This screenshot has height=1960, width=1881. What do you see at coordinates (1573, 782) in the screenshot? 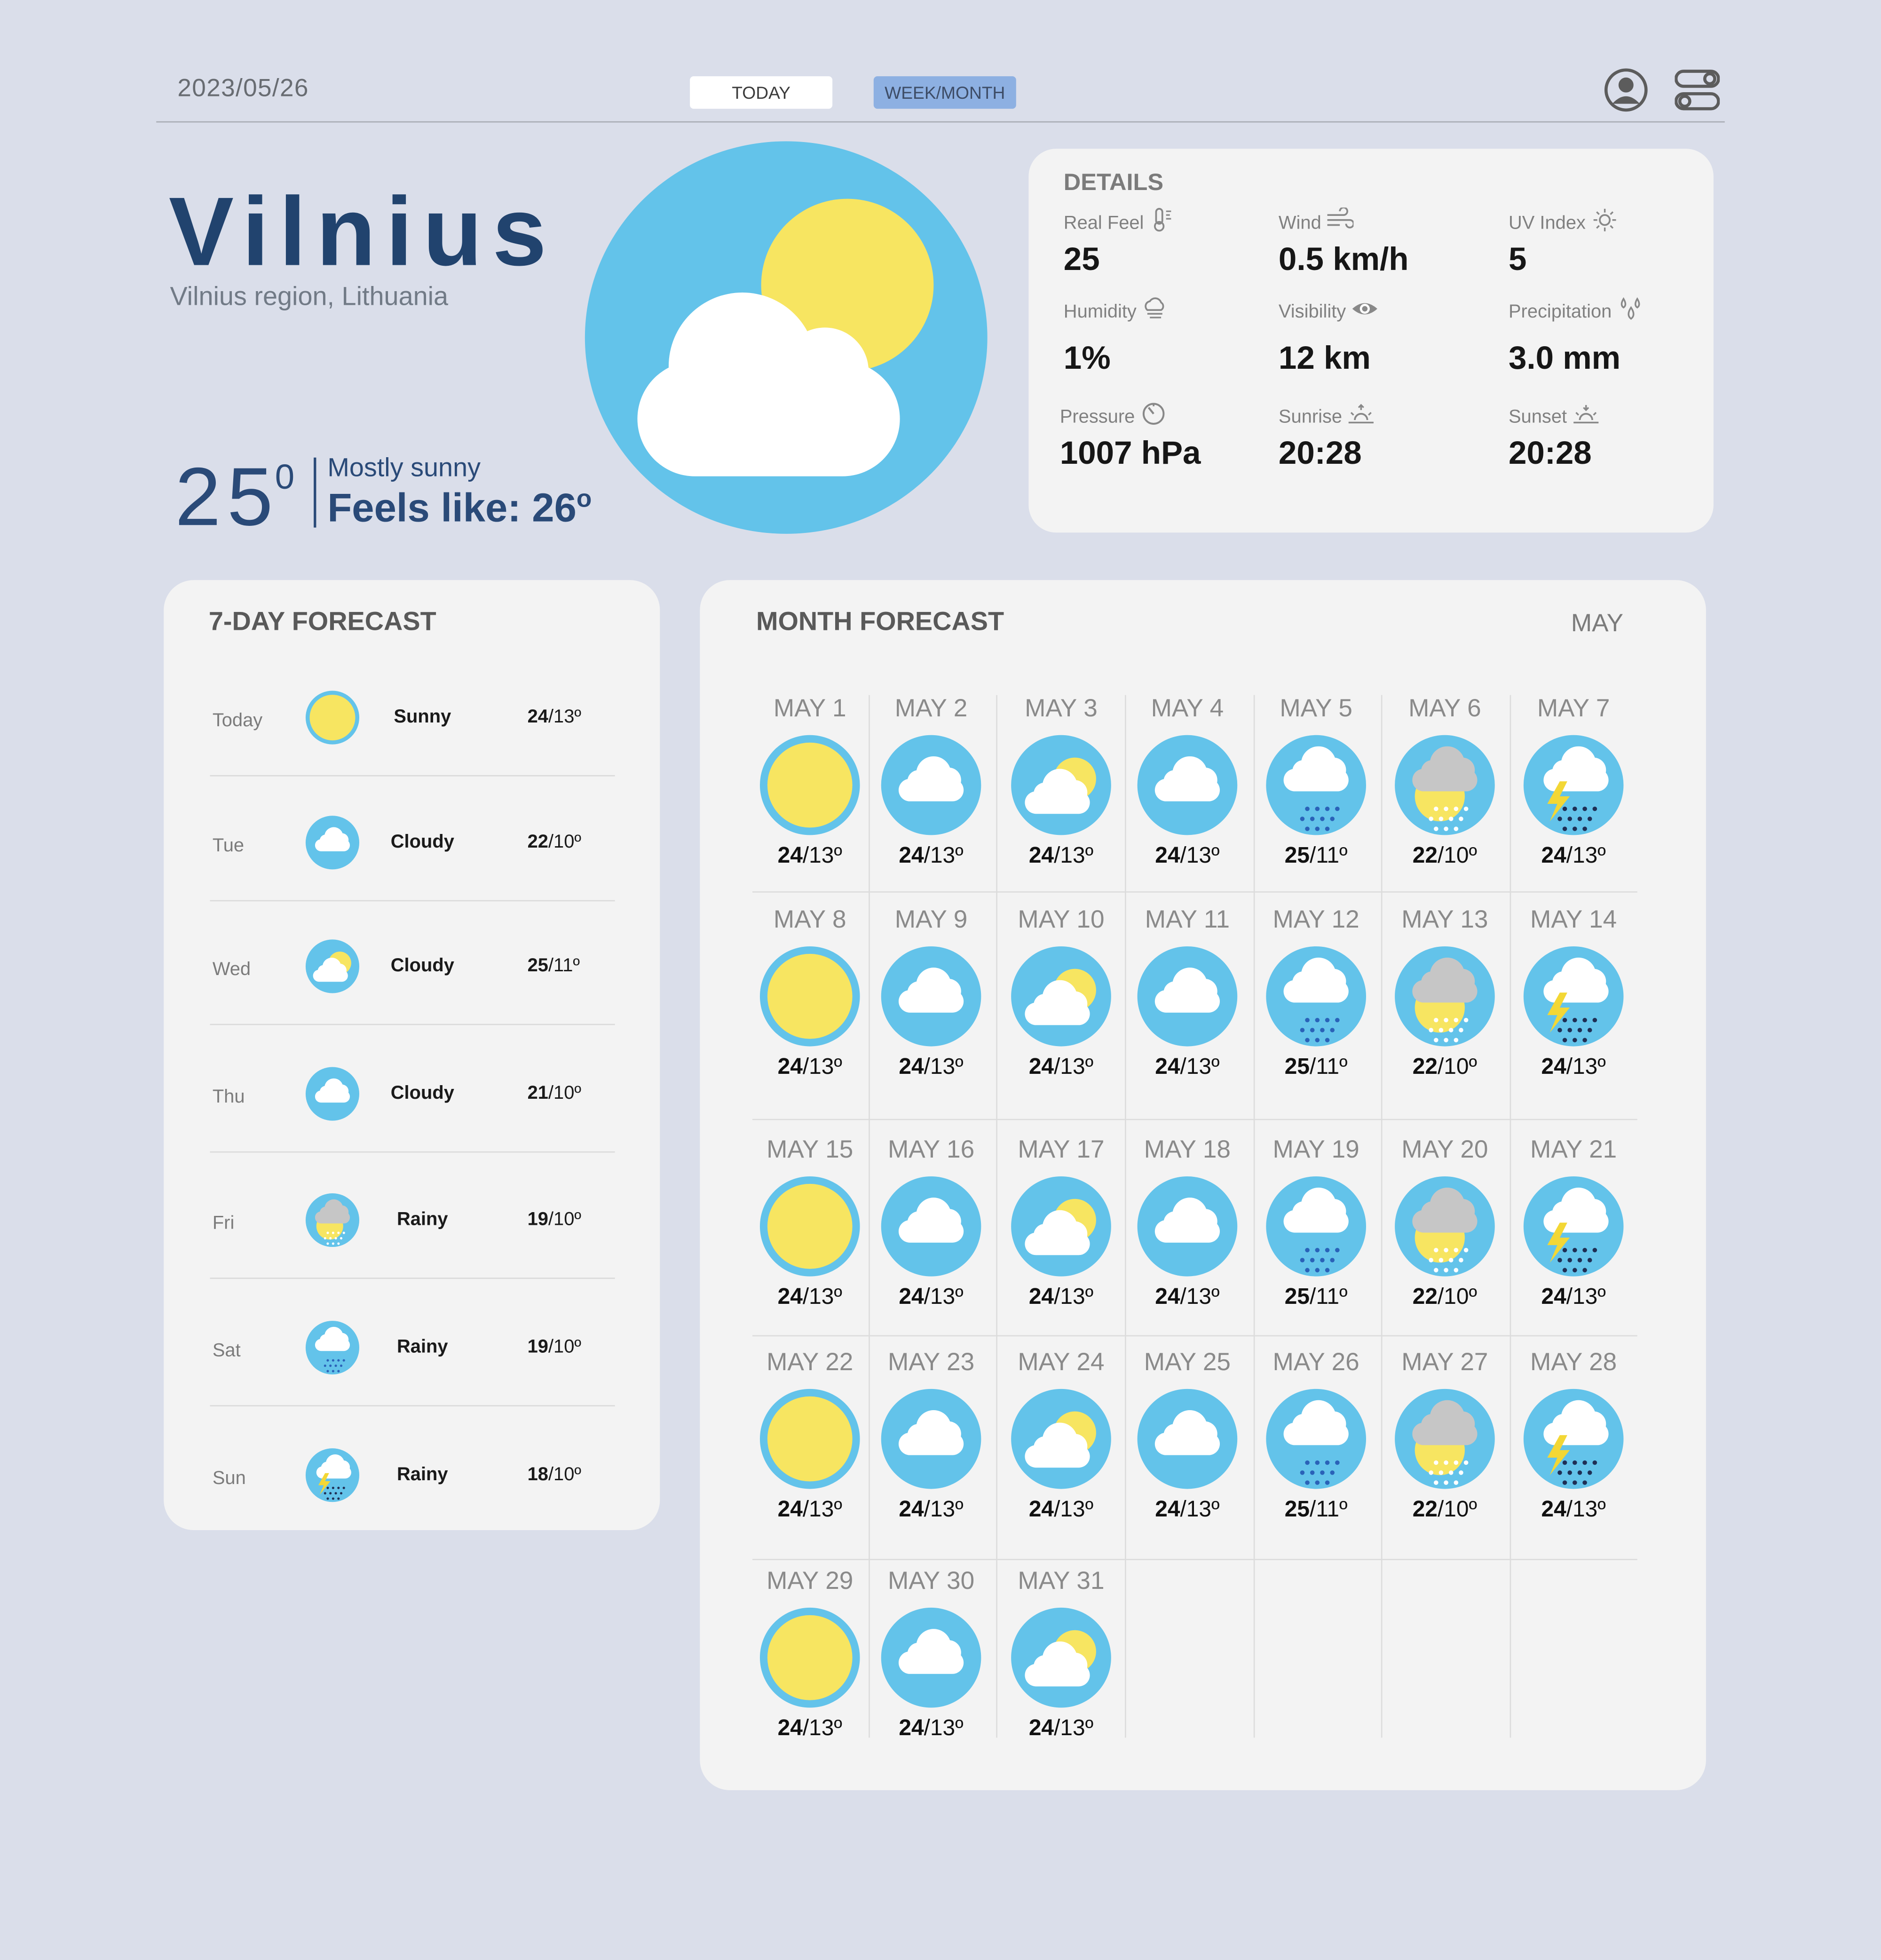
I see `month-day-cell: MAY 7 24/13º` at bounding box center [1573, 782].